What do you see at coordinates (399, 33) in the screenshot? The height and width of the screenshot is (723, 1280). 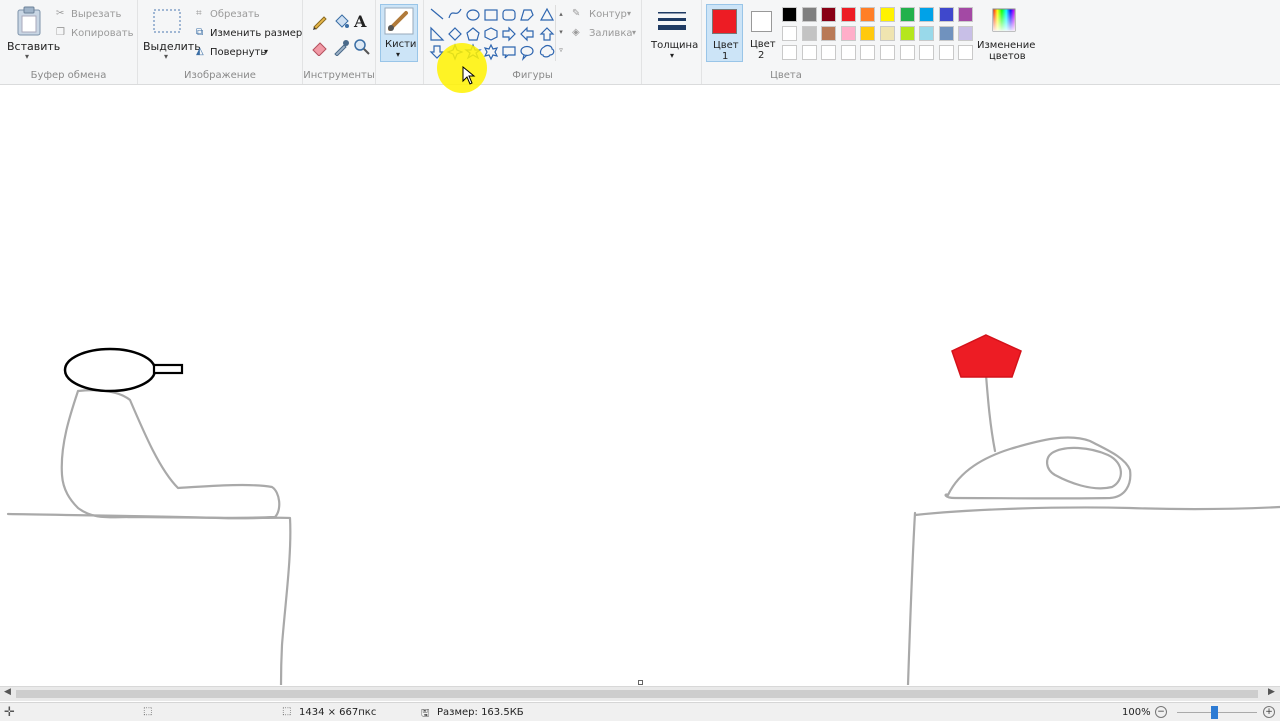 I see `brushes-button: Кисти ▾` at bounding box center [399, 33].